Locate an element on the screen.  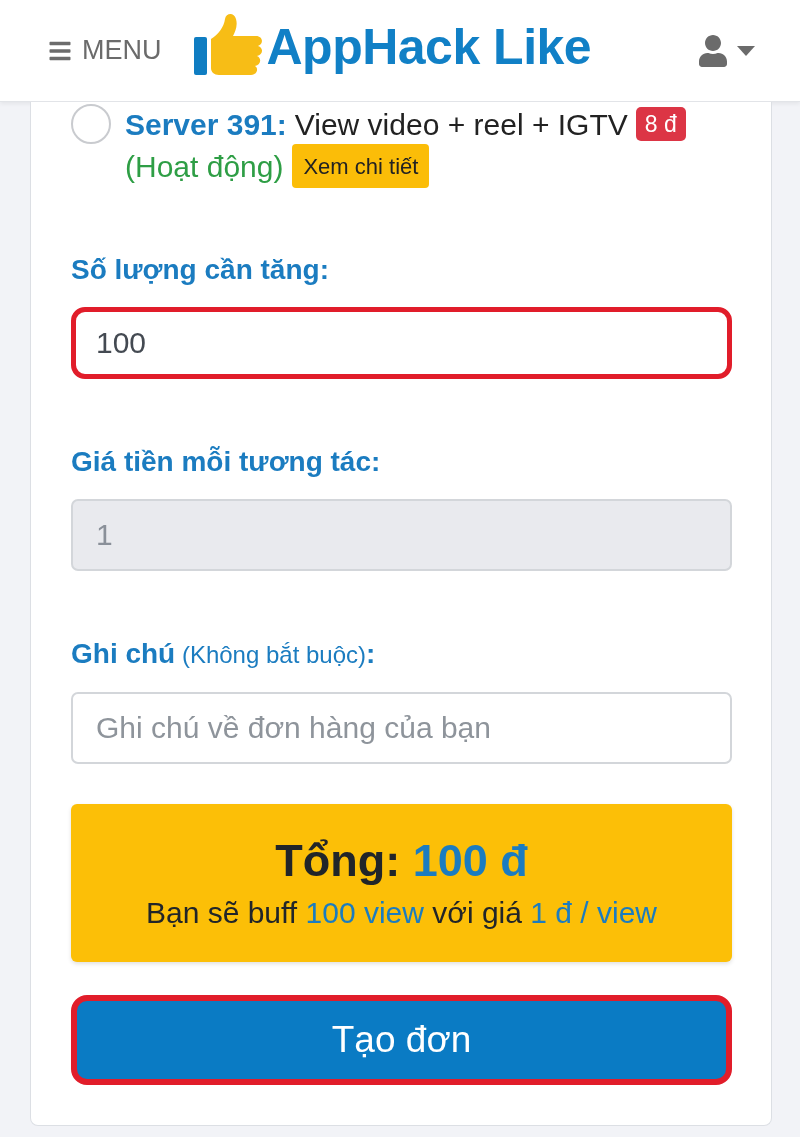
input-field: 100 is located at coordinates (401, 343).